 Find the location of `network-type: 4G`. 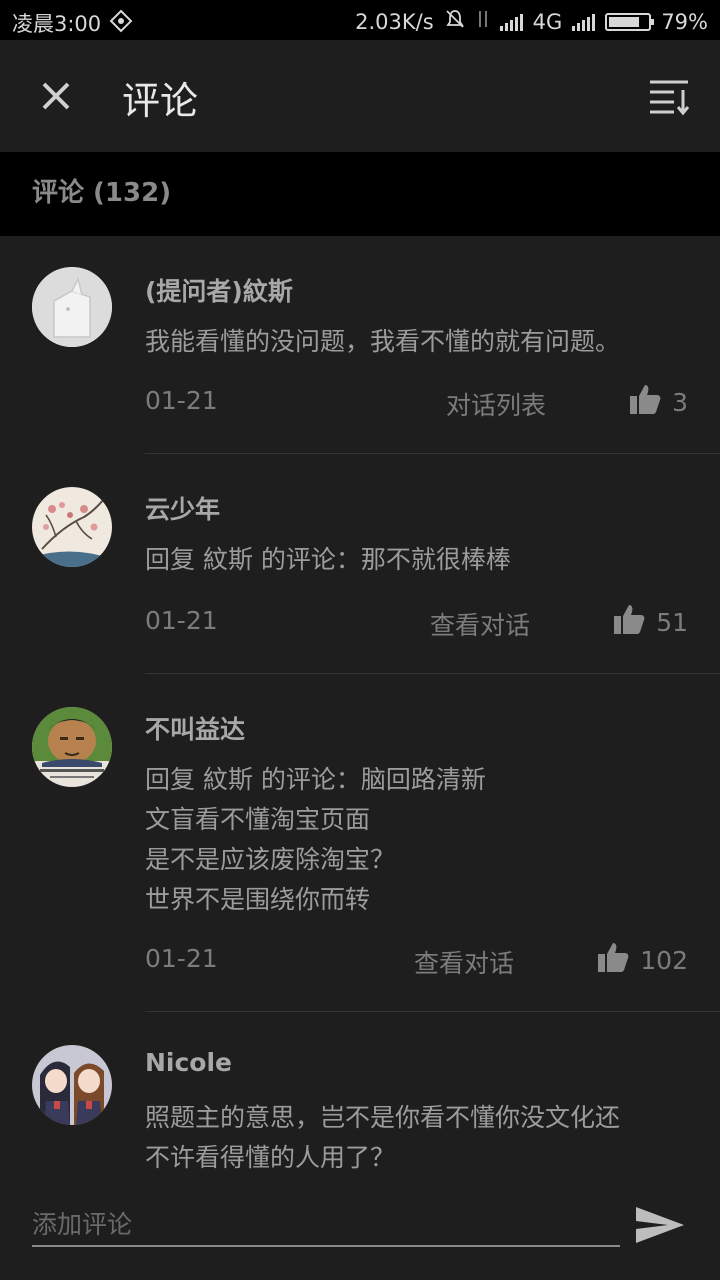

network-type: 4G is located at coordinates (547, 21).